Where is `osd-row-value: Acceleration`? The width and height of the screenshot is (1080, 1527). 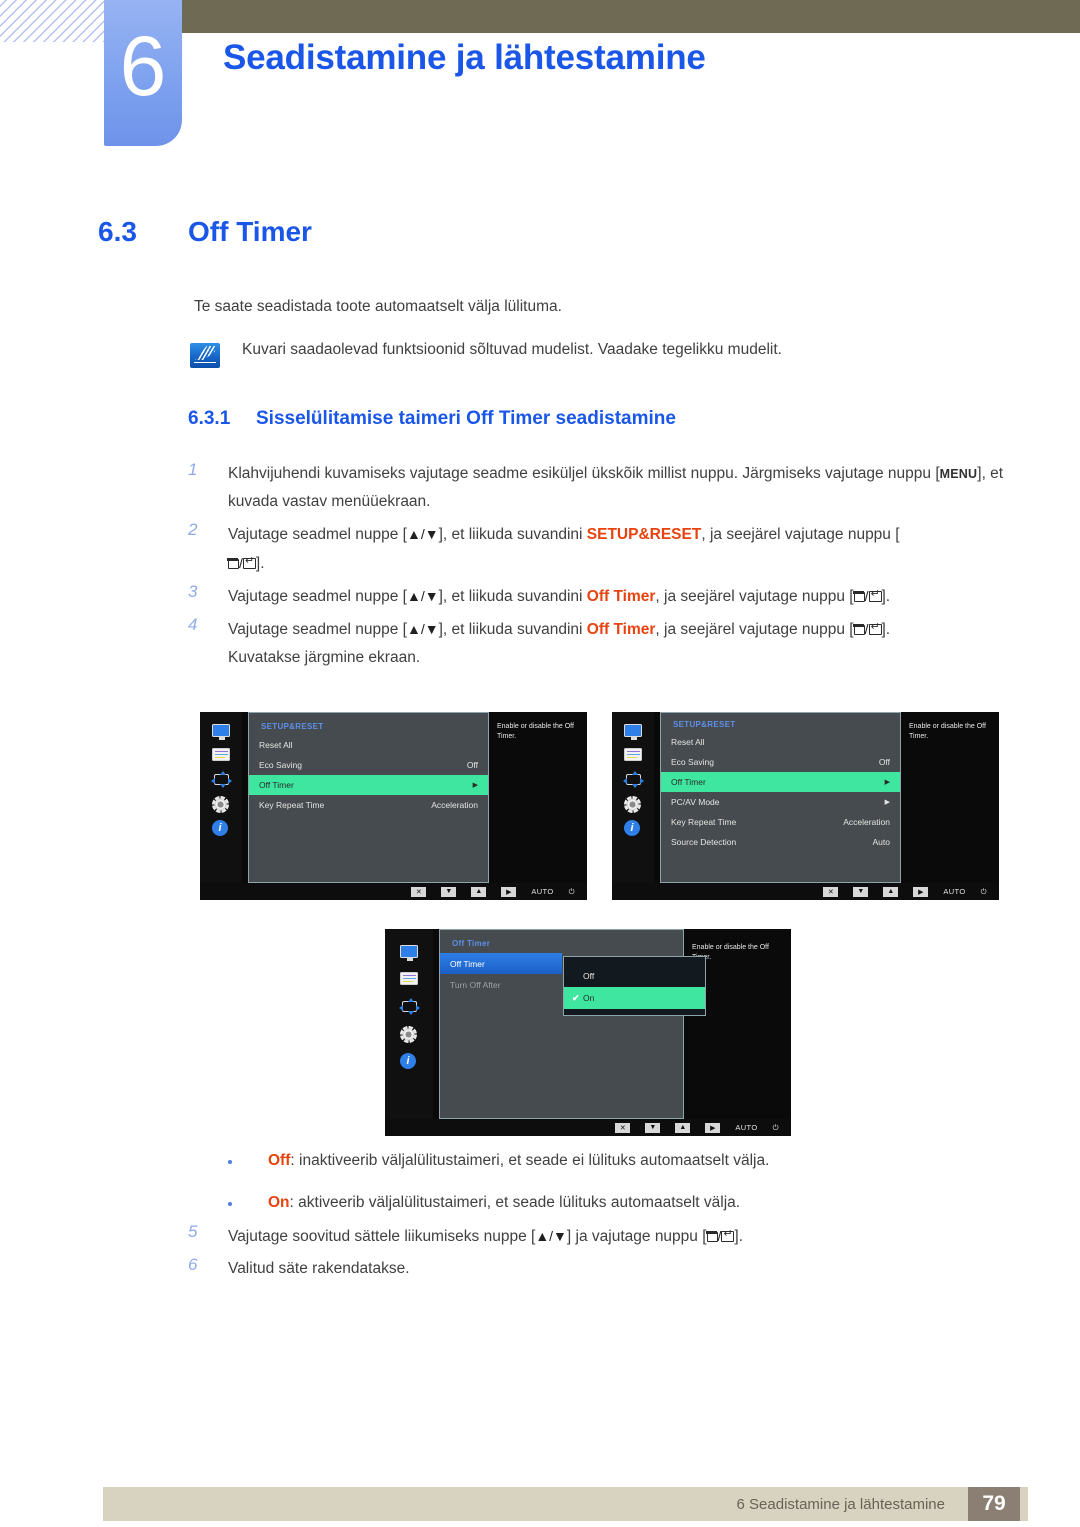
osd-row-value: Acceleration is located at coordinates (866, 822).